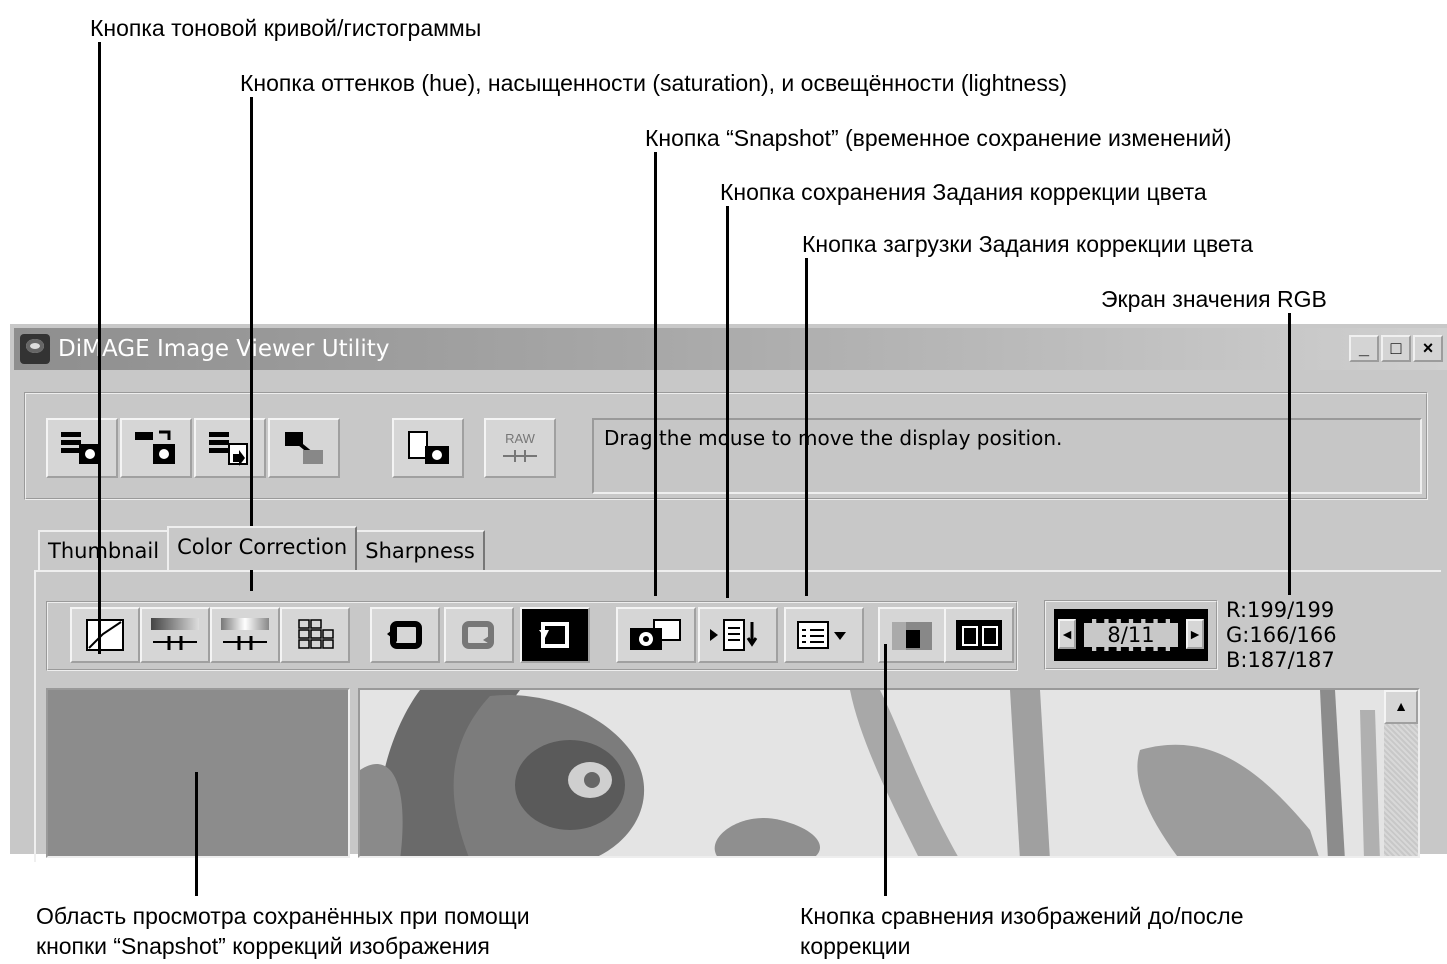 The image size is (1447, 964). I want to click on scroll-up-button: ▲, so click(1401, 707).